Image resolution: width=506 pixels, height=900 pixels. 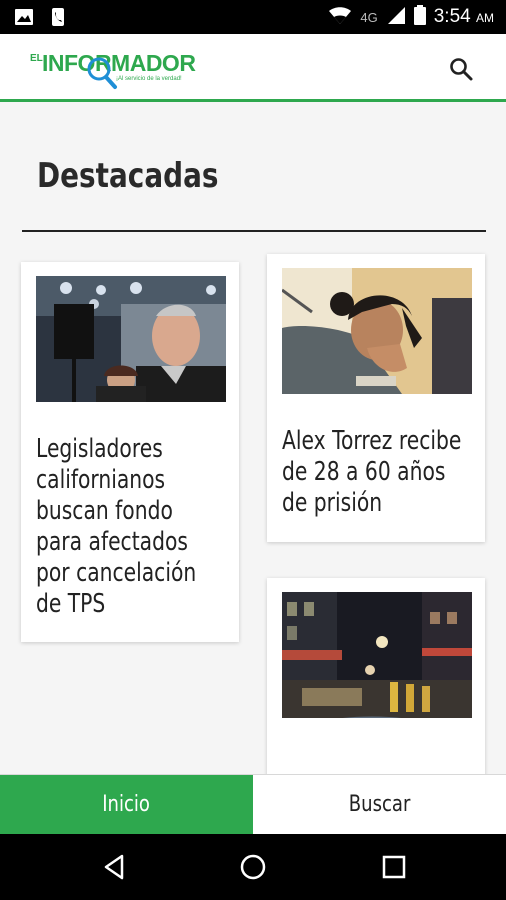 I want to click on search-icon, so click(x=461, y=69).